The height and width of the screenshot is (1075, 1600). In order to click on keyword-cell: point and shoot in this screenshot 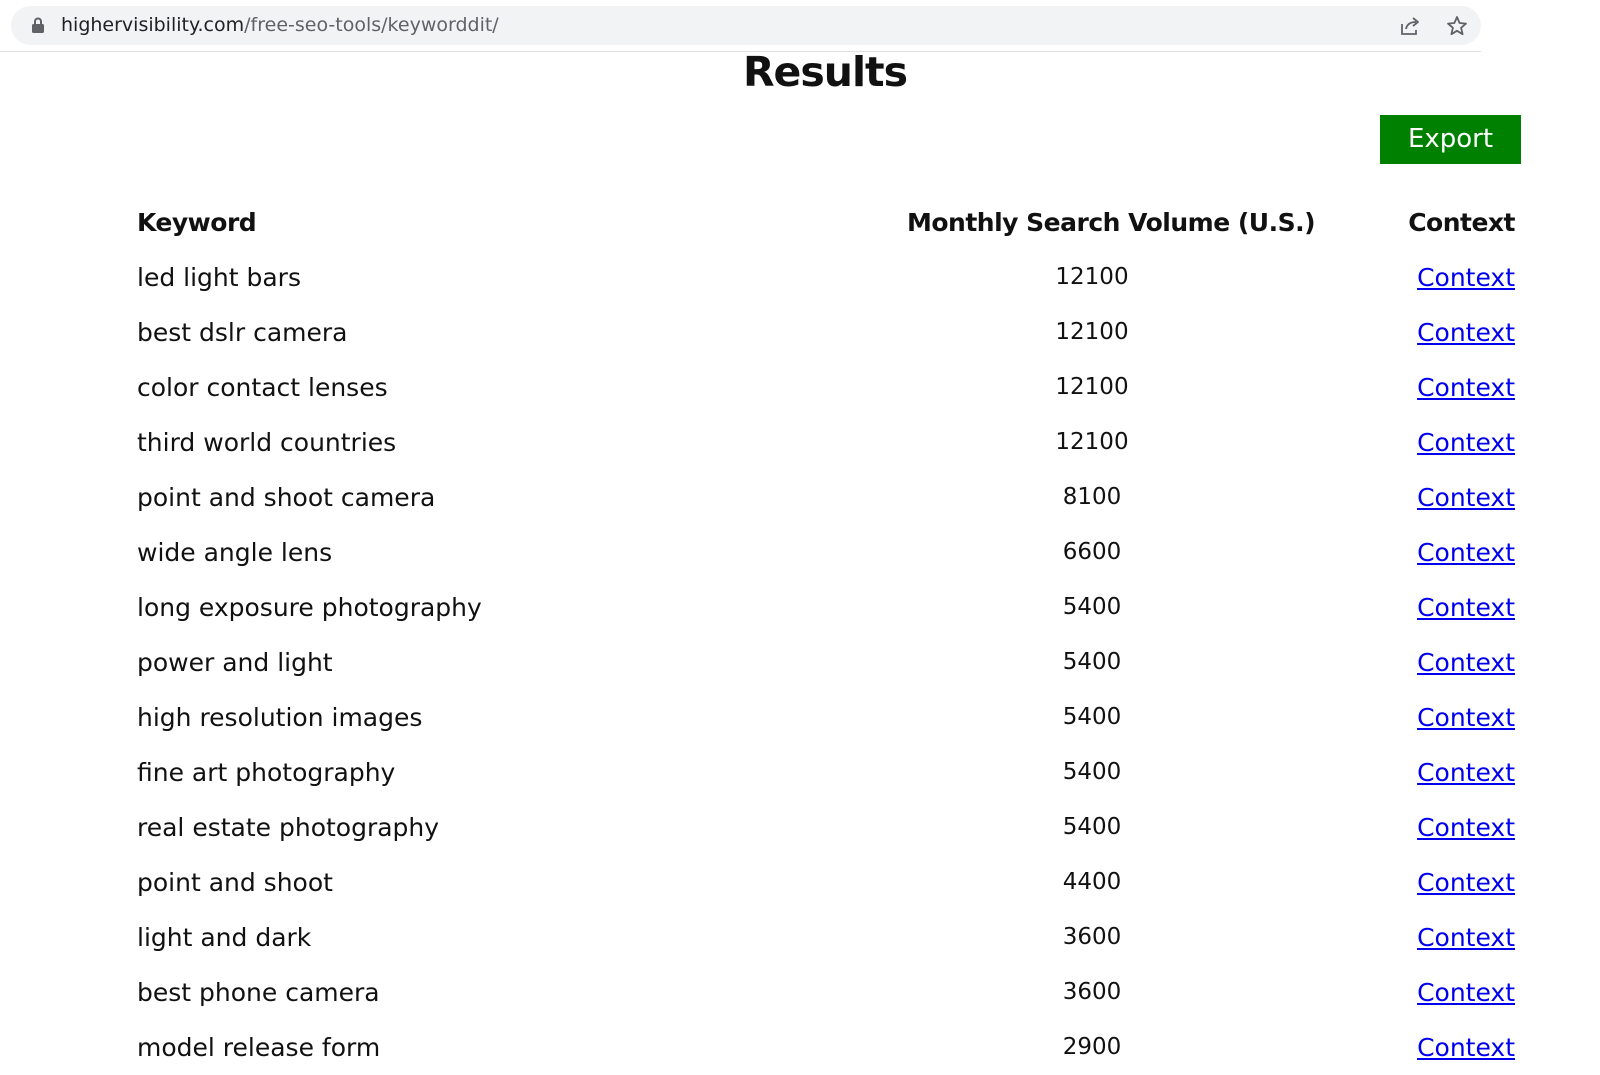, I will do `click(235, 882)`.